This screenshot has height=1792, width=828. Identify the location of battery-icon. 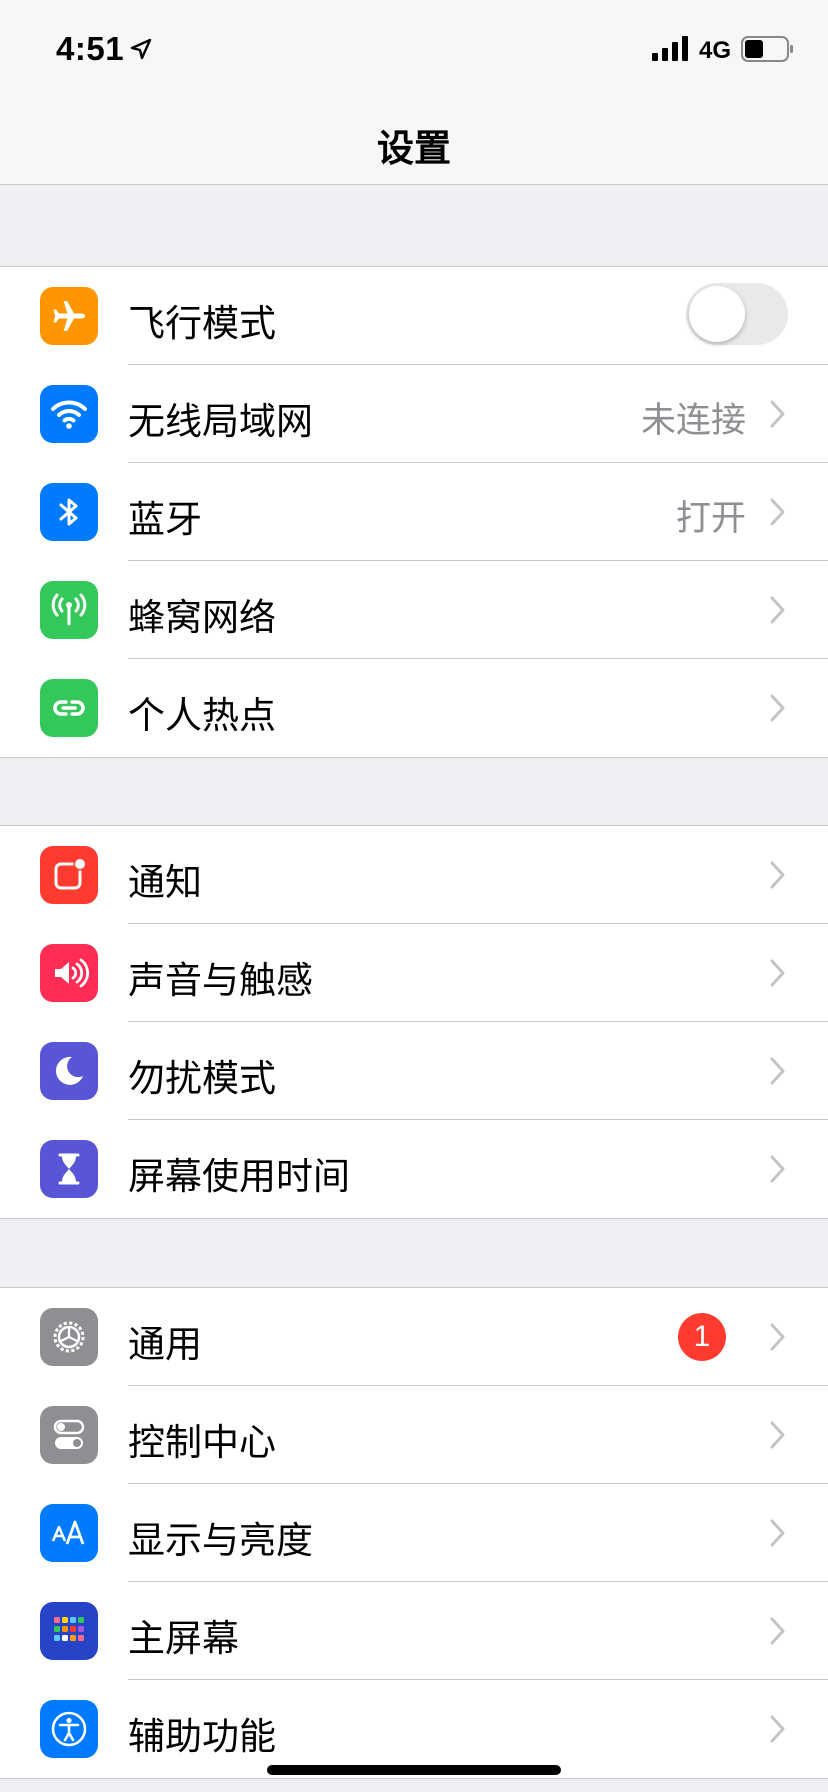
(767, 49).